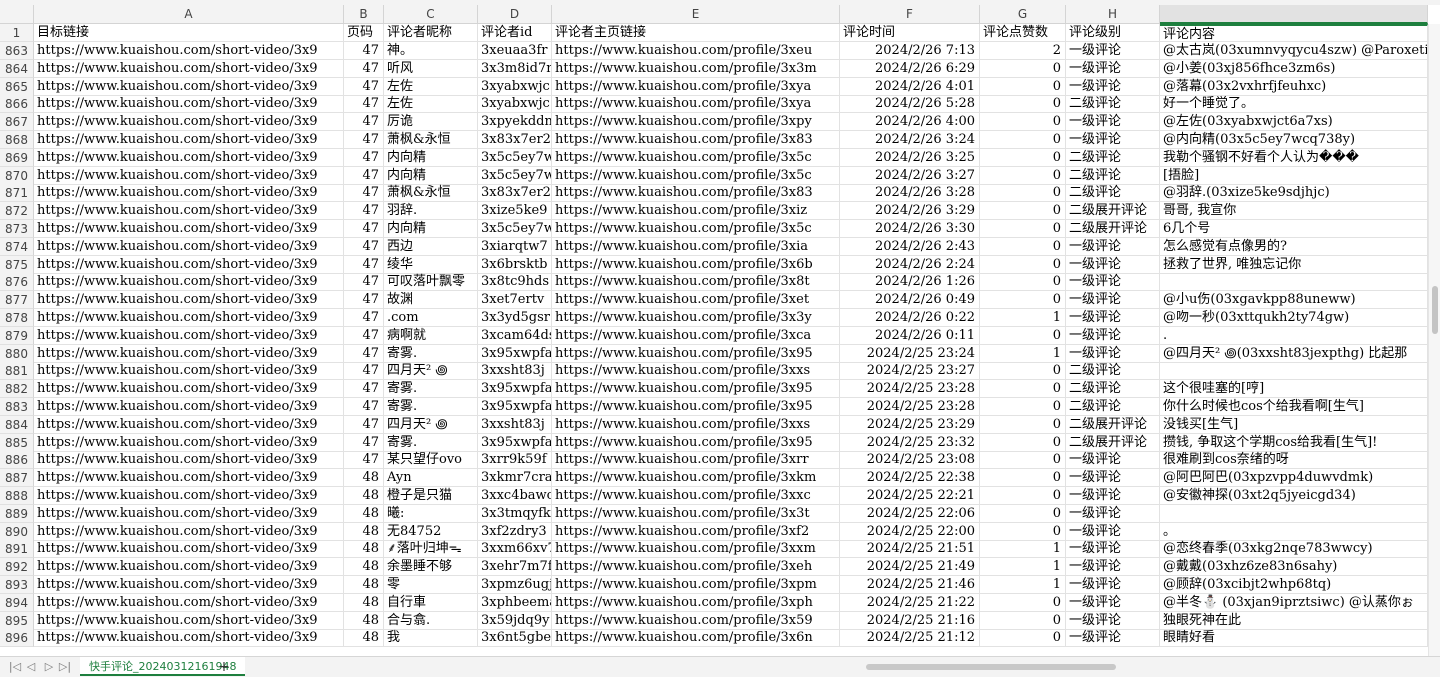 The image size is (1440, 677). What do you see at coordinates (515, 104) in the screenshot?
I see `cell: 3xyabxwjc` at bounding box center [515, 104].